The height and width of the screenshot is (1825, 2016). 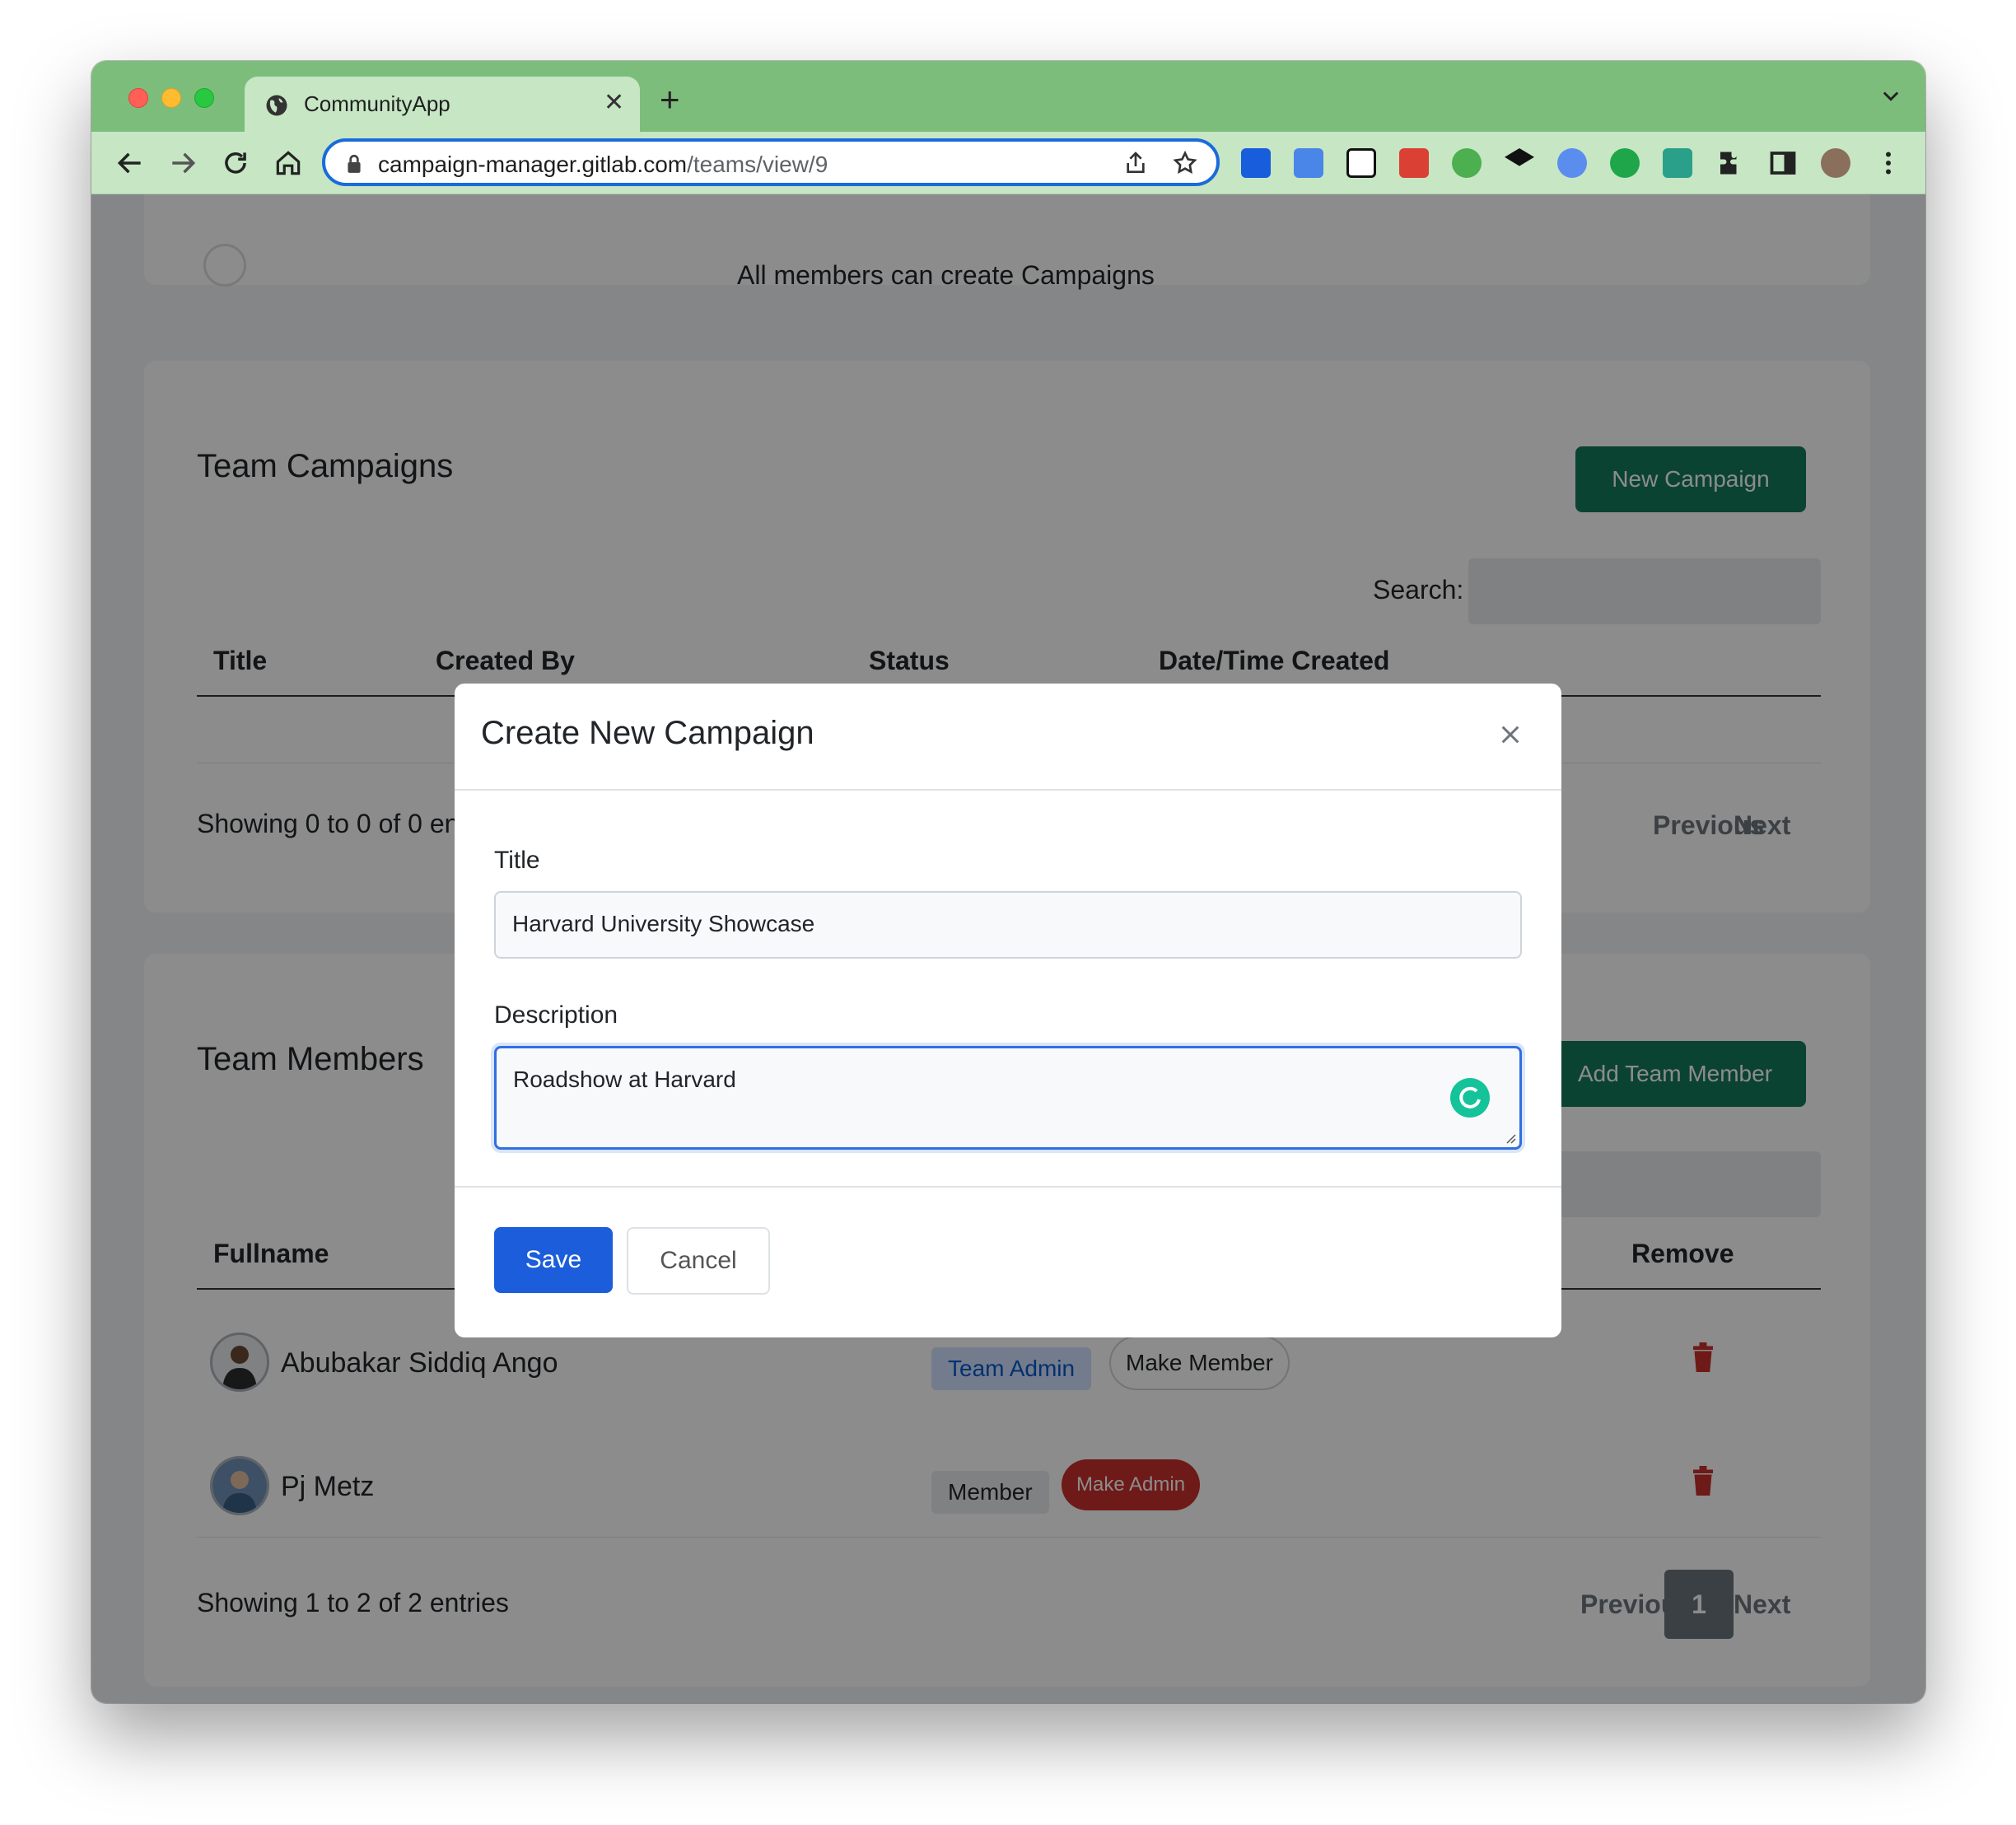 What do you see at coordinates (1677, 163) in the screenshot?
I see `tag-extension-icon` at bounding box center [1677, 163].